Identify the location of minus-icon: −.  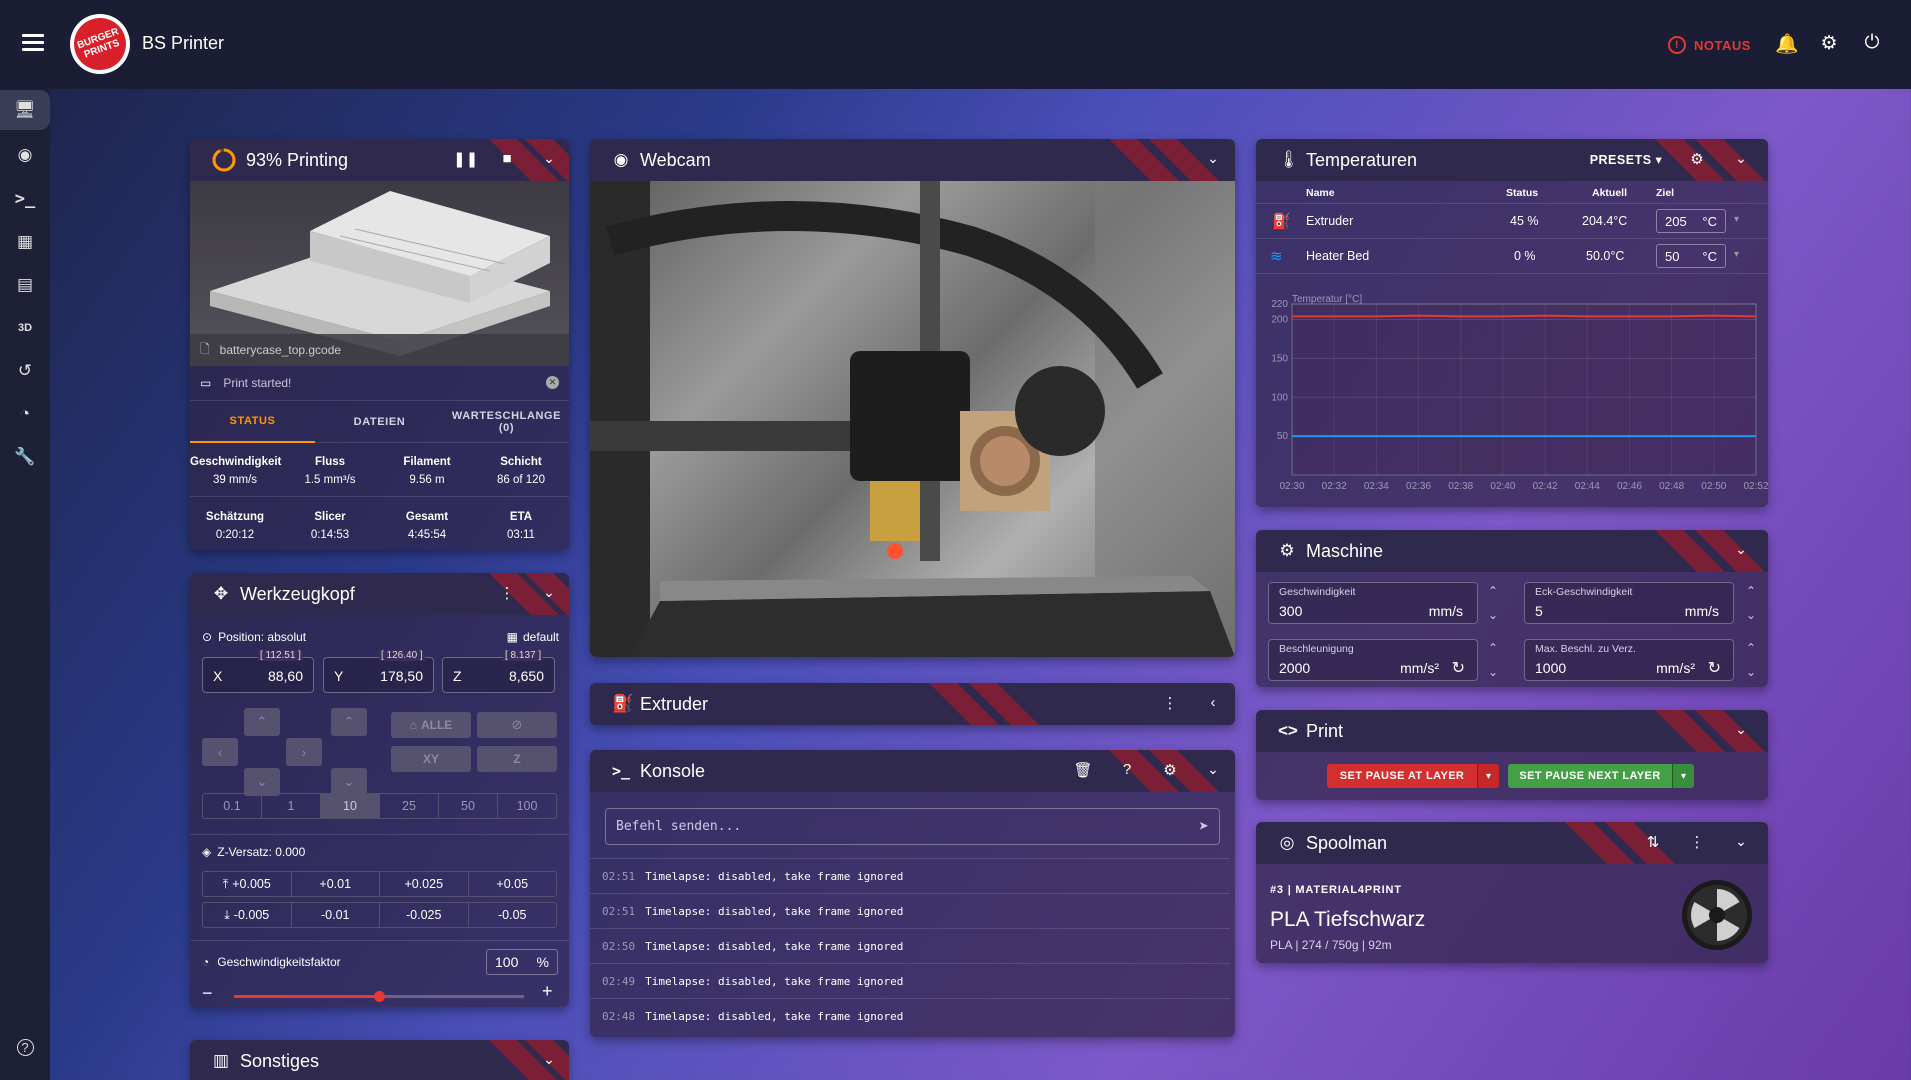
(207, 993).